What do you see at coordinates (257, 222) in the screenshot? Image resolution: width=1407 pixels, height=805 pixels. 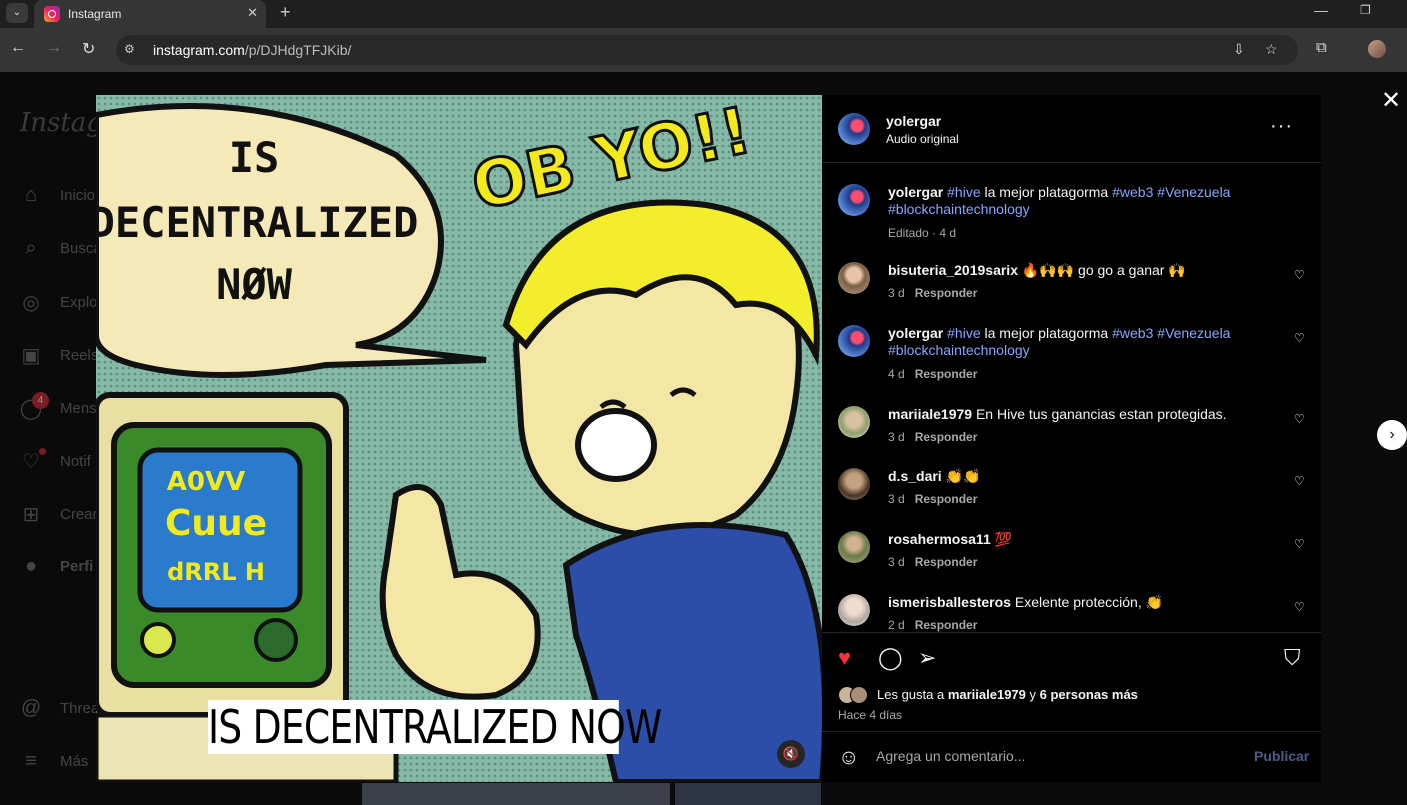 I see `bubble-text-line-2: DECENTRALIZED` at bounding box center [257, 222].